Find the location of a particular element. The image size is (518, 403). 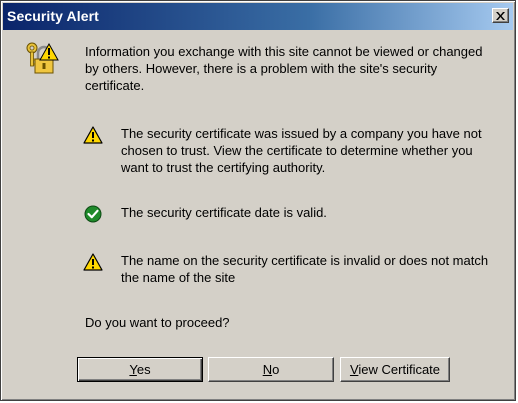

yes-mnemonic: Y is located at coordinates (133, 369).